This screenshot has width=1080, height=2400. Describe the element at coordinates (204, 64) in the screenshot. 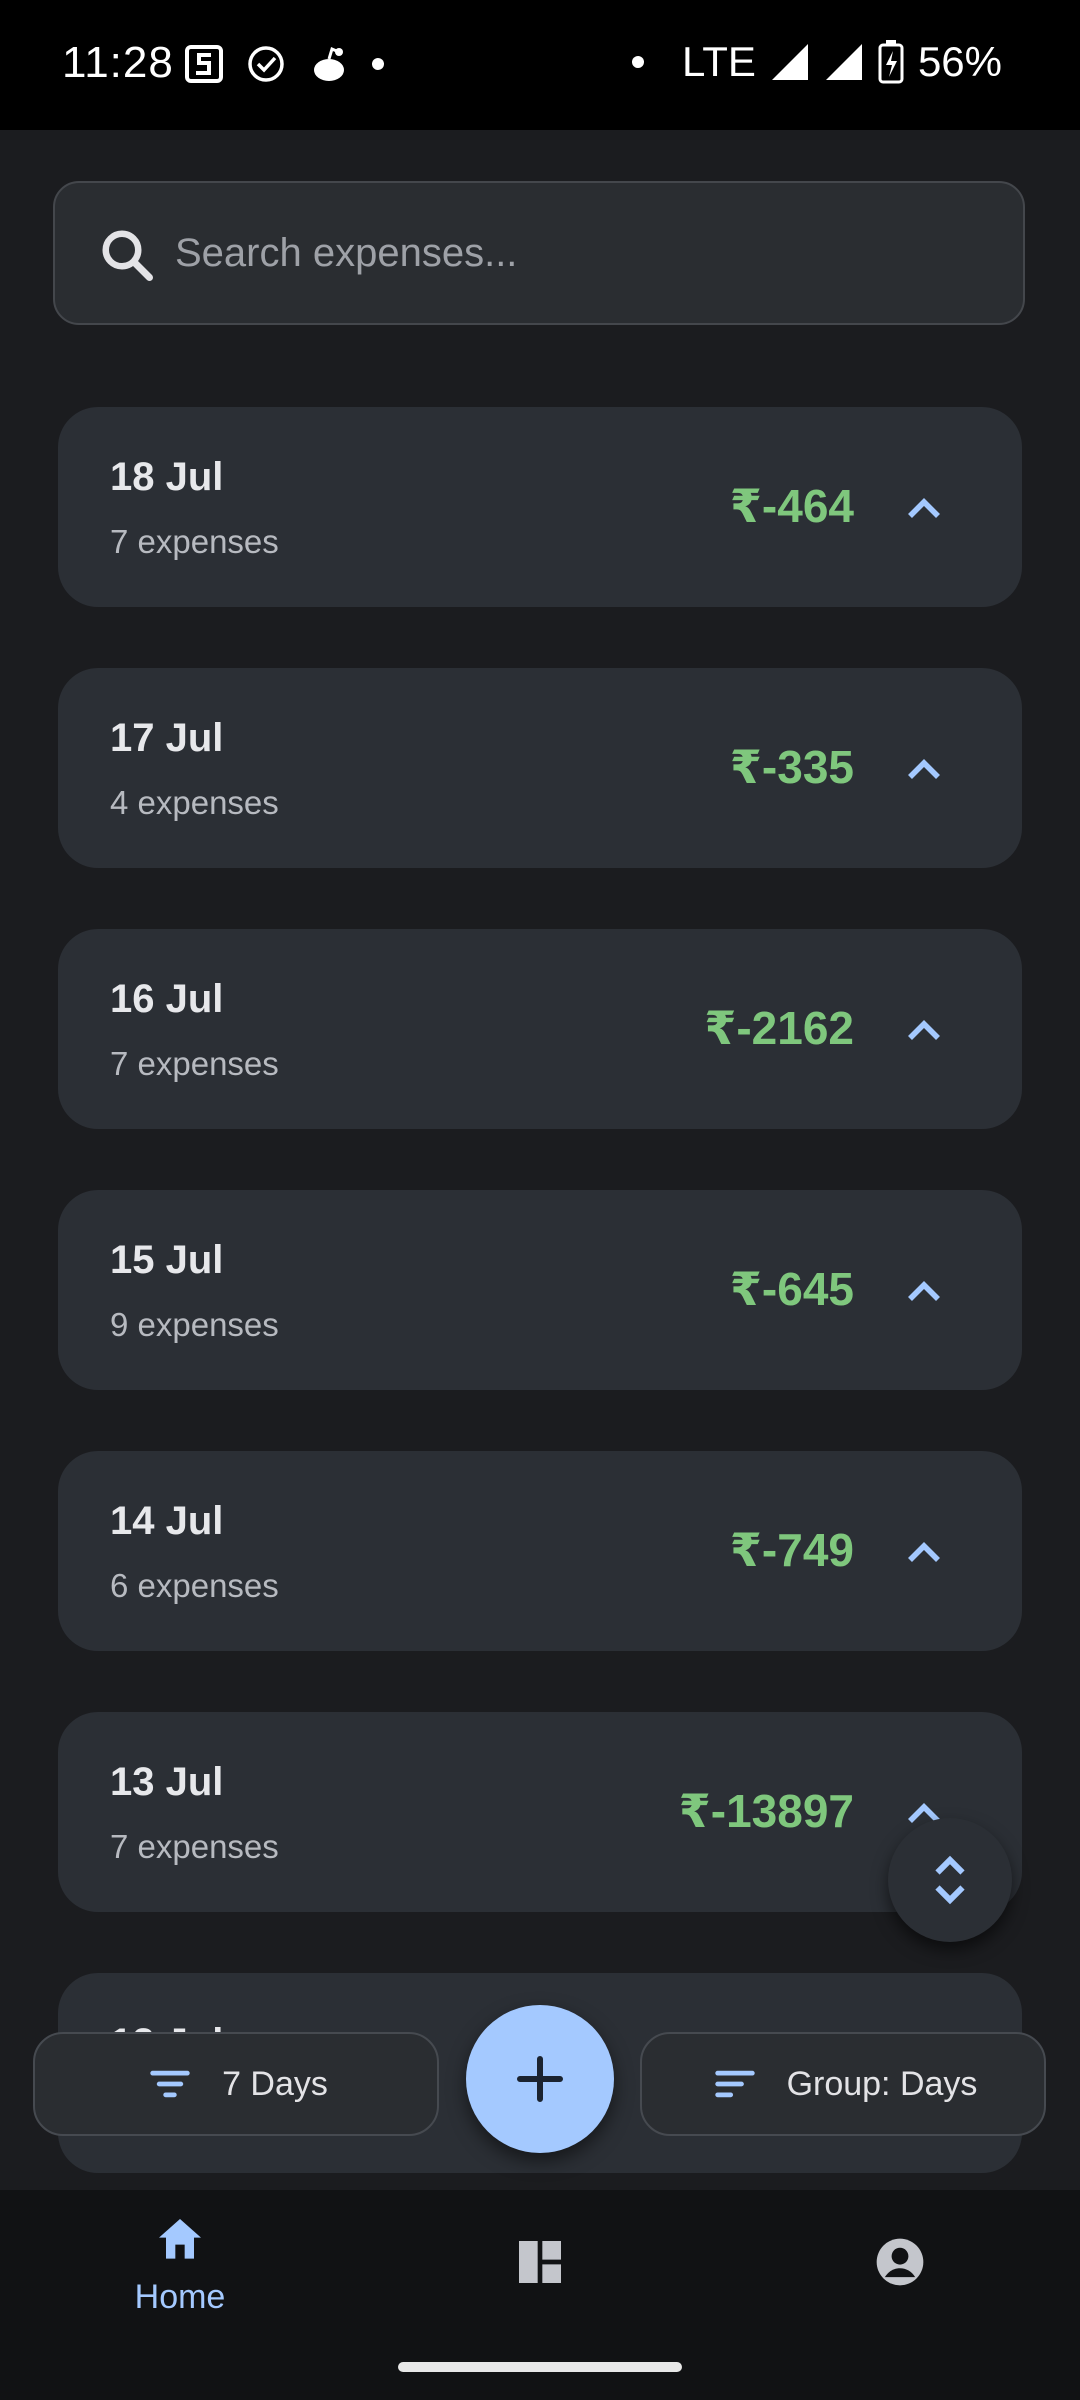

I see `app-s-icon` at that location.